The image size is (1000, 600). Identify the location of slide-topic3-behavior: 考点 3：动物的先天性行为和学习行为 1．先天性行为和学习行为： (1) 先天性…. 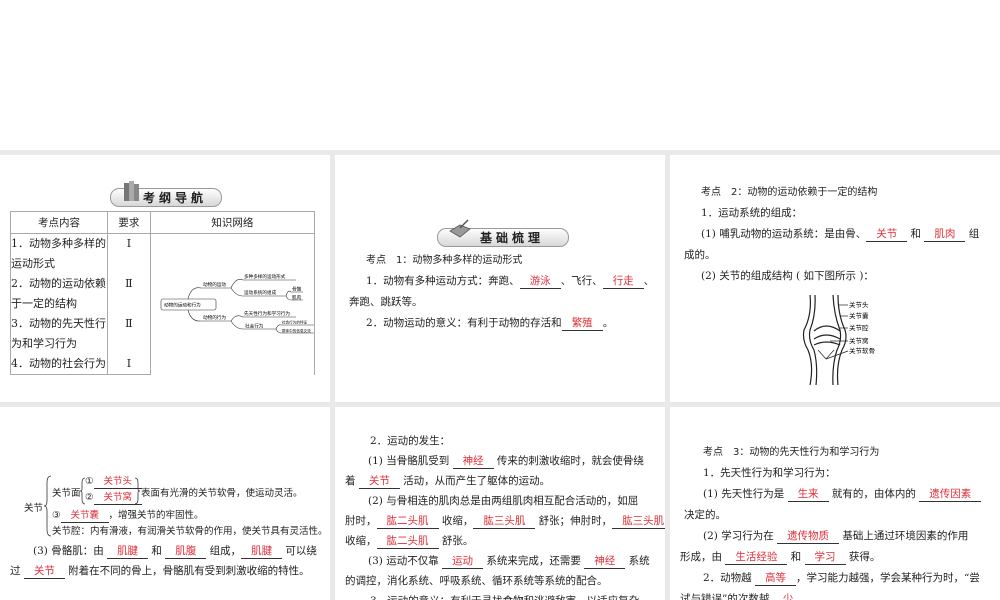
(835, 503).